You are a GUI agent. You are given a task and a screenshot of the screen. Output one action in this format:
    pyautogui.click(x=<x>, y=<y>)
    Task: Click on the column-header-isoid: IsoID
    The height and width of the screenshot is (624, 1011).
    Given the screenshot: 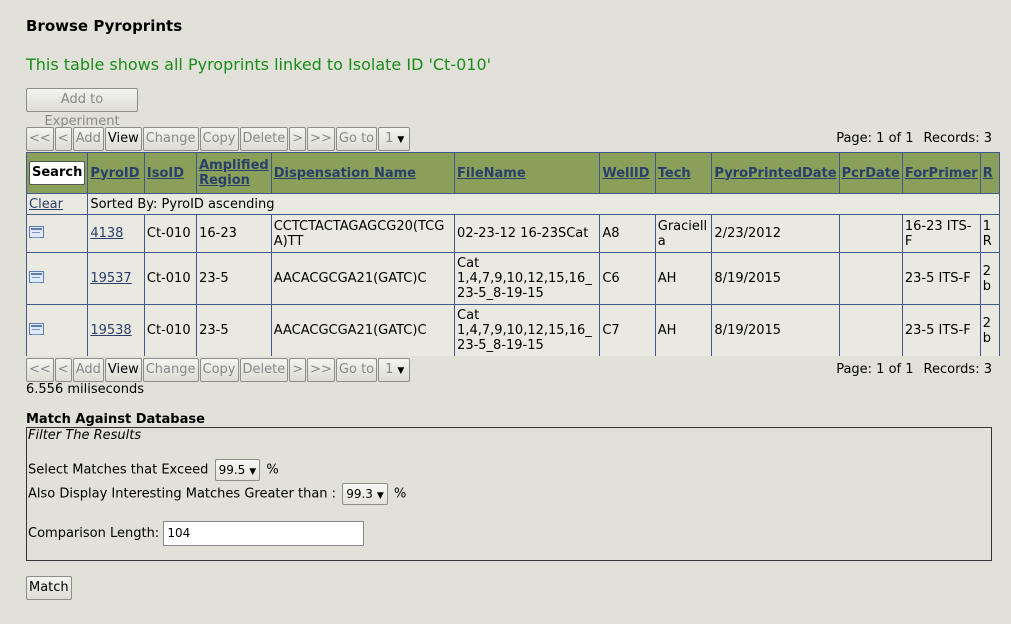 What is the action you would take?
    pyautogui.click(x=165, y=173)
    